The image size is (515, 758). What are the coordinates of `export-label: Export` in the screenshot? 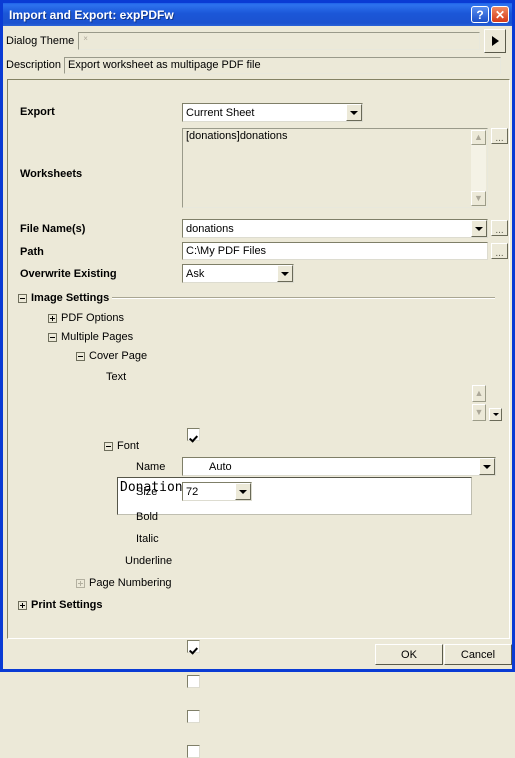 It's located at (37, 112).